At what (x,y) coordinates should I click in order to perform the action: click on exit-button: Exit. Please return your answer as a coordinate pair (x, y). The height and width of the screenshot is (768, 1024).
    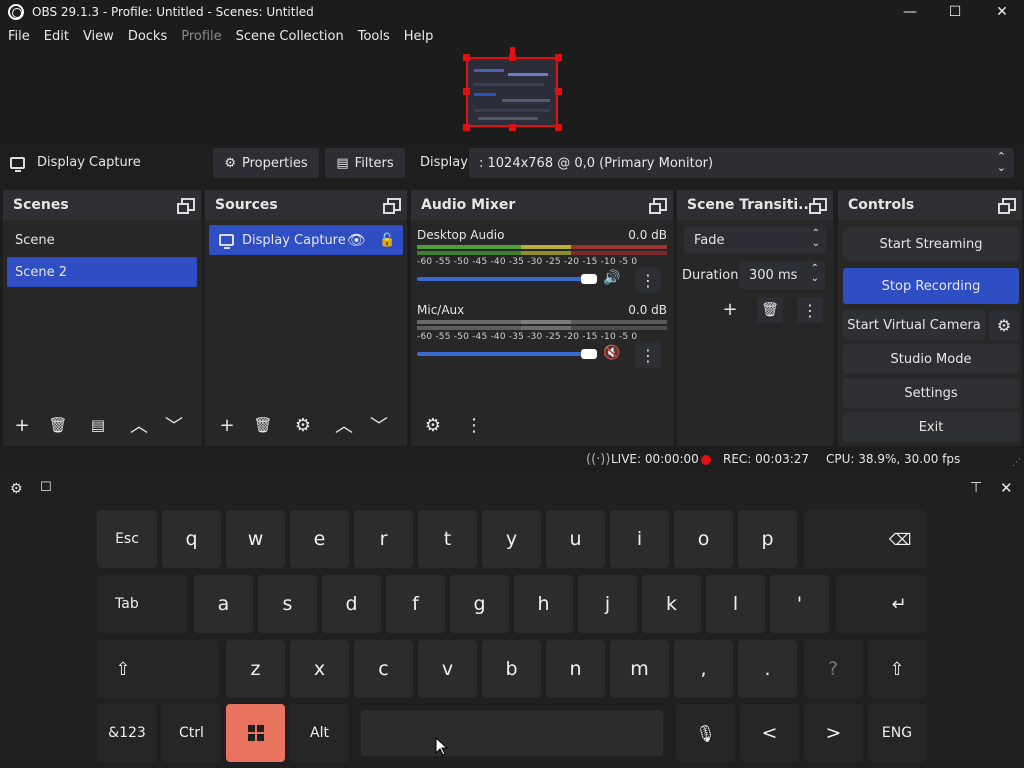
    Looking at the image, I should click on (931, 427).